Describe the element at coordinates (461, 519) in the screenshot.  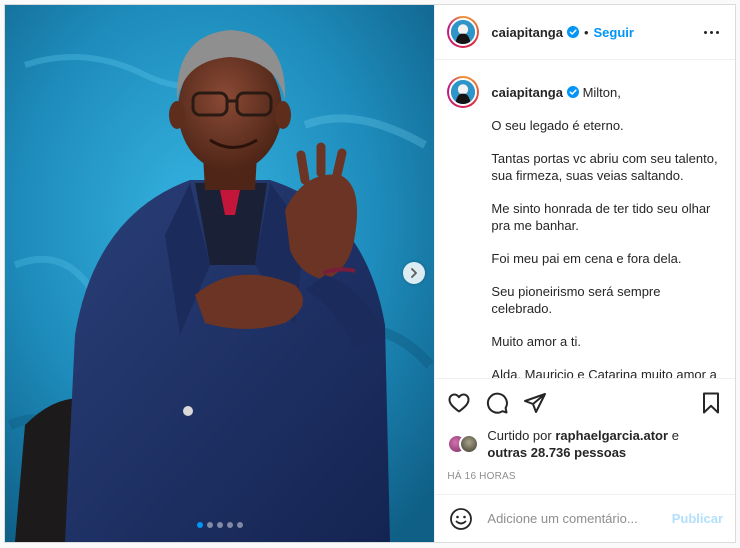
I see `emoji-icon` at that location.